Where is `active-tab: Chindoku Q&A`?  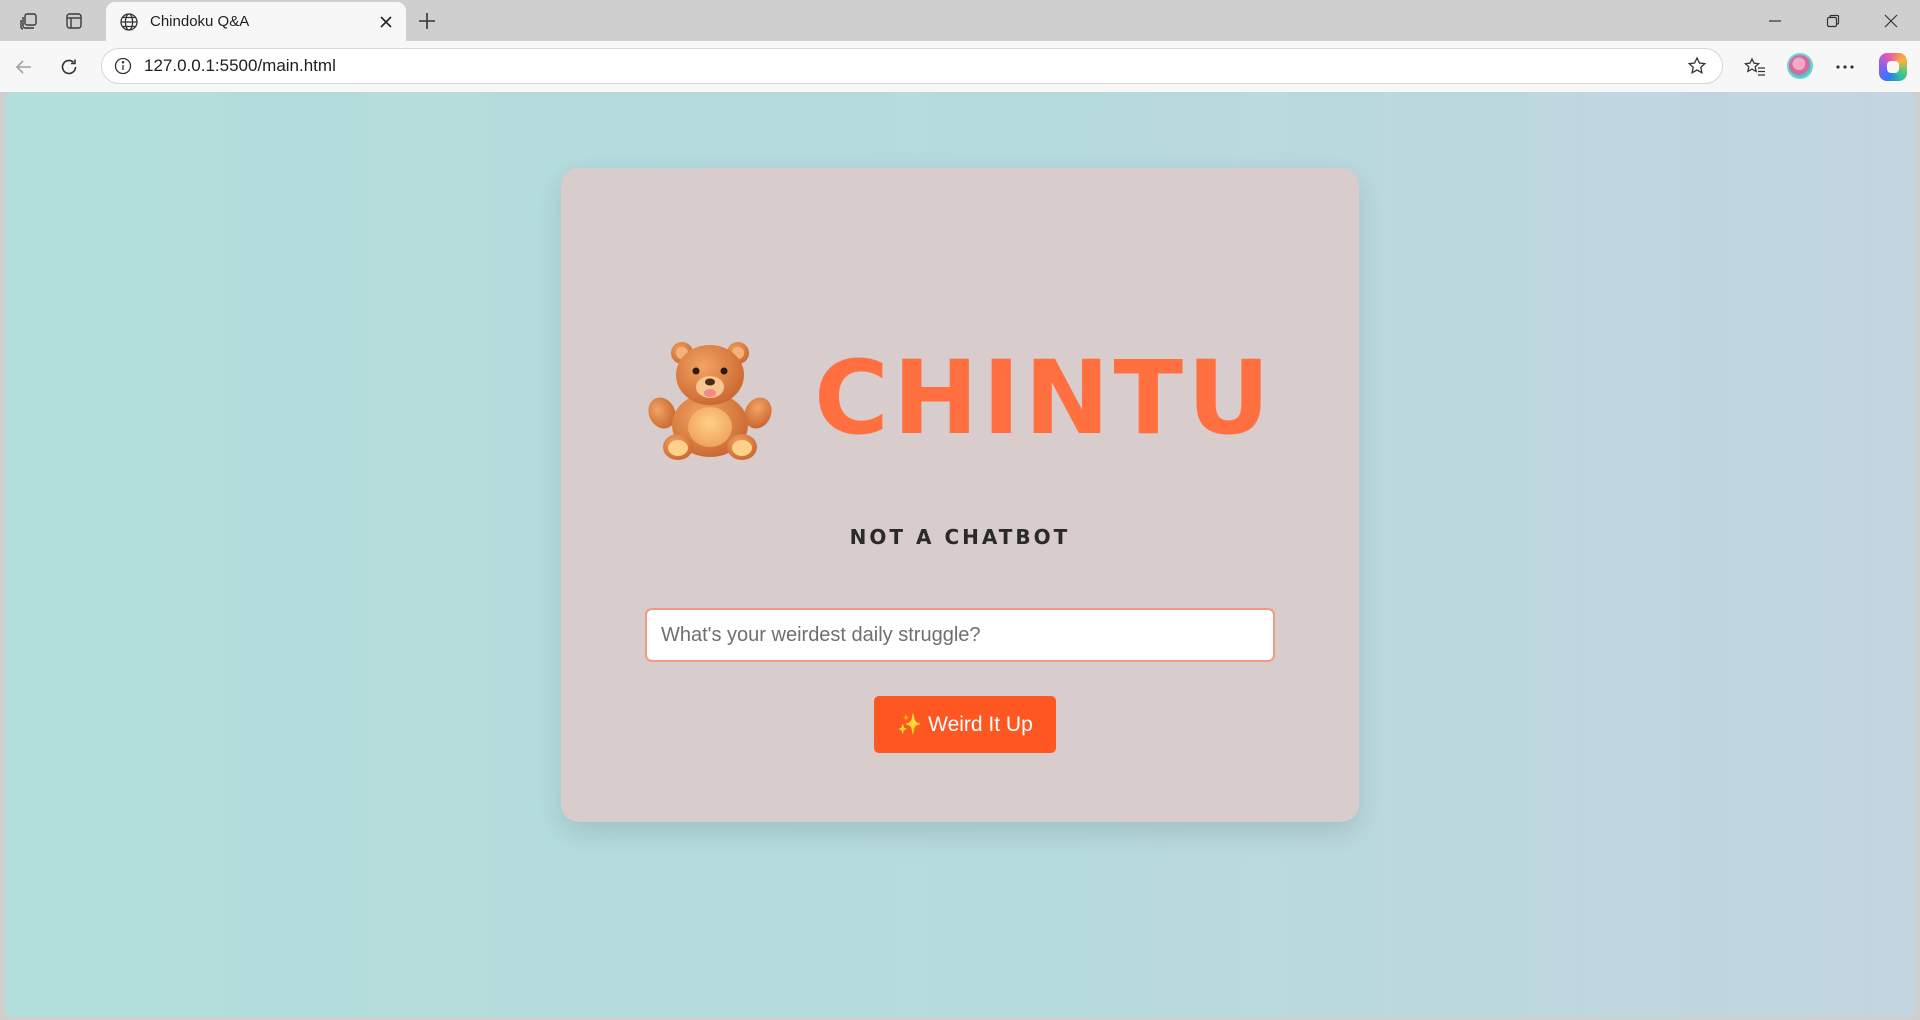
active-tab: Chindoku Q&A is located at coordinates (256, 21).